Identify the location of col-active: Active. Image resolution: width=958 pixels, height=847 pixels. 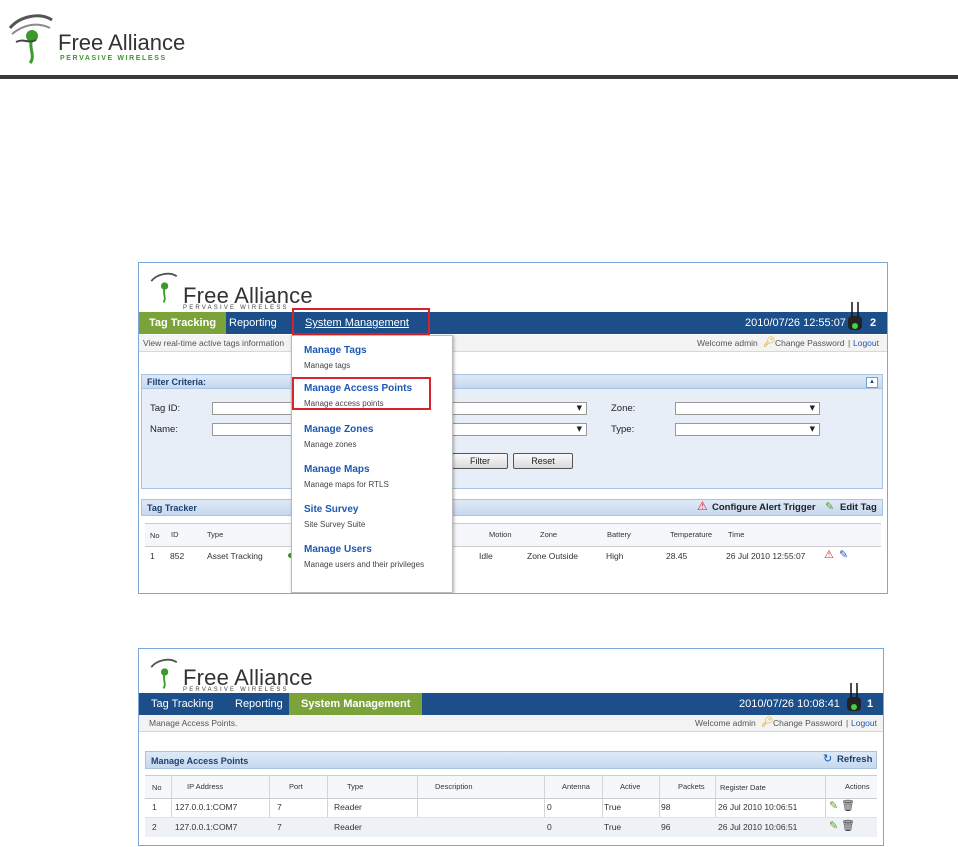
(630, 786).